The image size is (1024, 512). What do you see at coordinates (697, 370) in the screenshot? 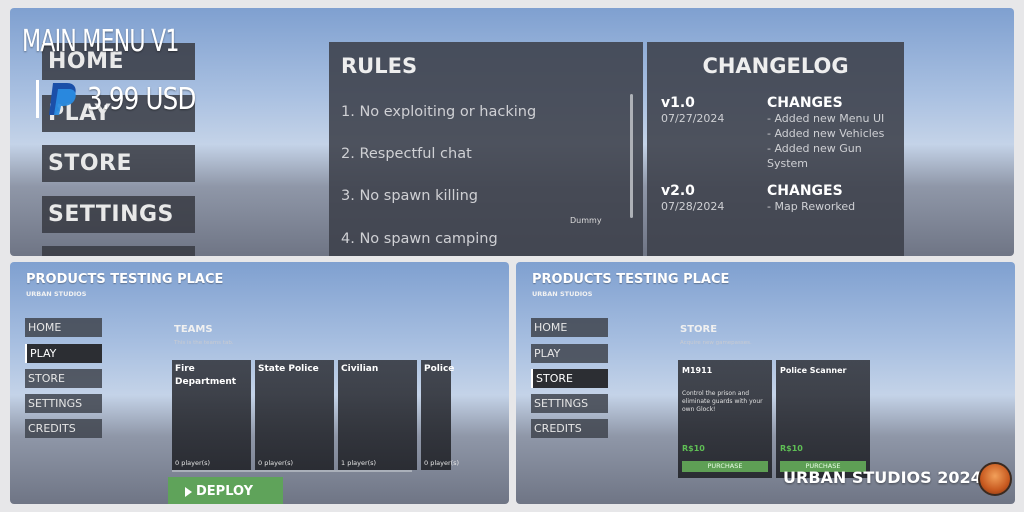
I see `item-name: M1911` at bounding box center [697, 370].